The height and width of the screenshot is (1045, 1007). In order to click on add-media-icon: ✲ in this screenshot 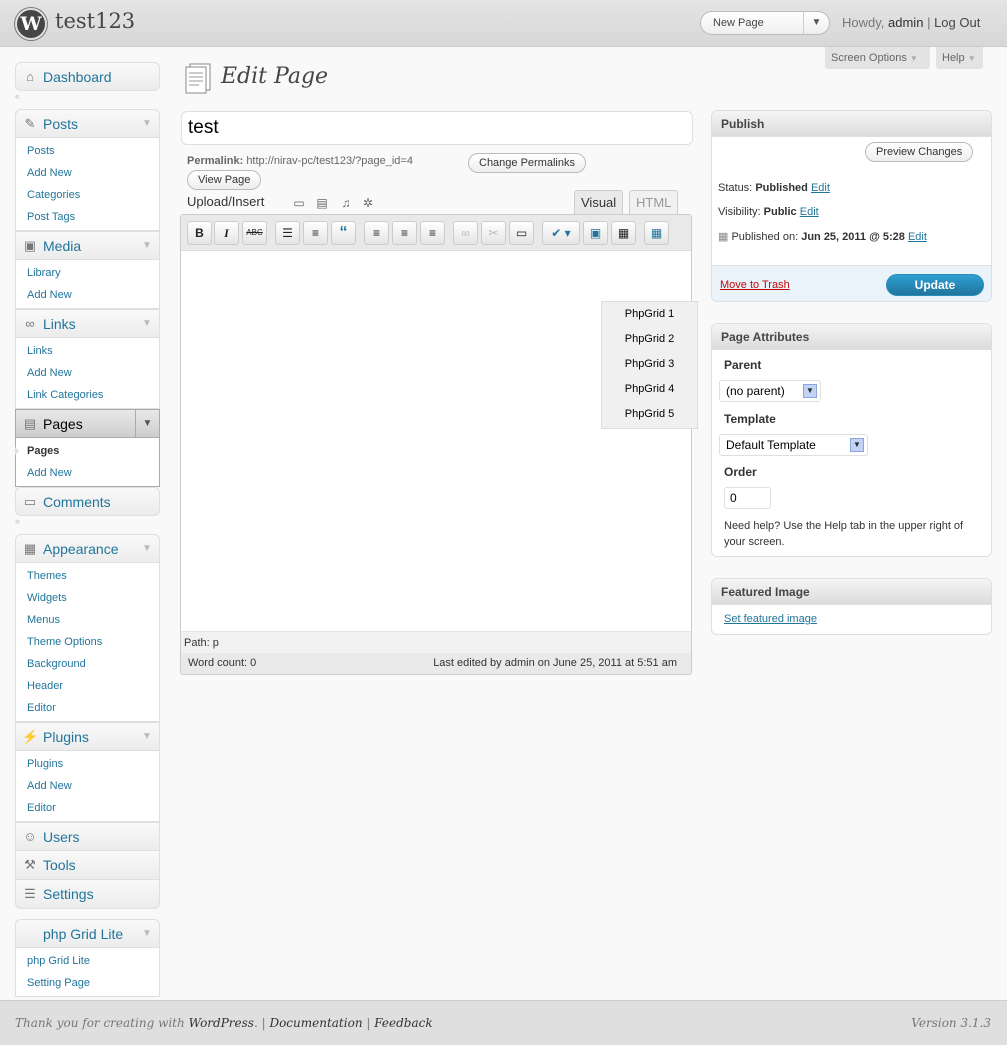, I will do `click(368, 203)`.